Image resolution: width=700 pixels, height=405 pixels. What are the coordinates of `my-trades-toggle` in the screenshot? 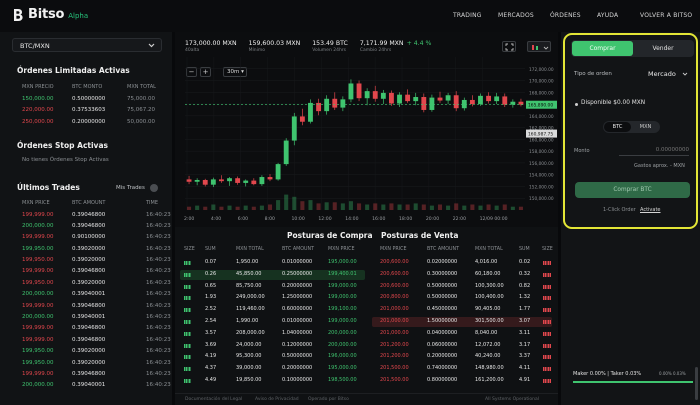 It's located at (154, 188).